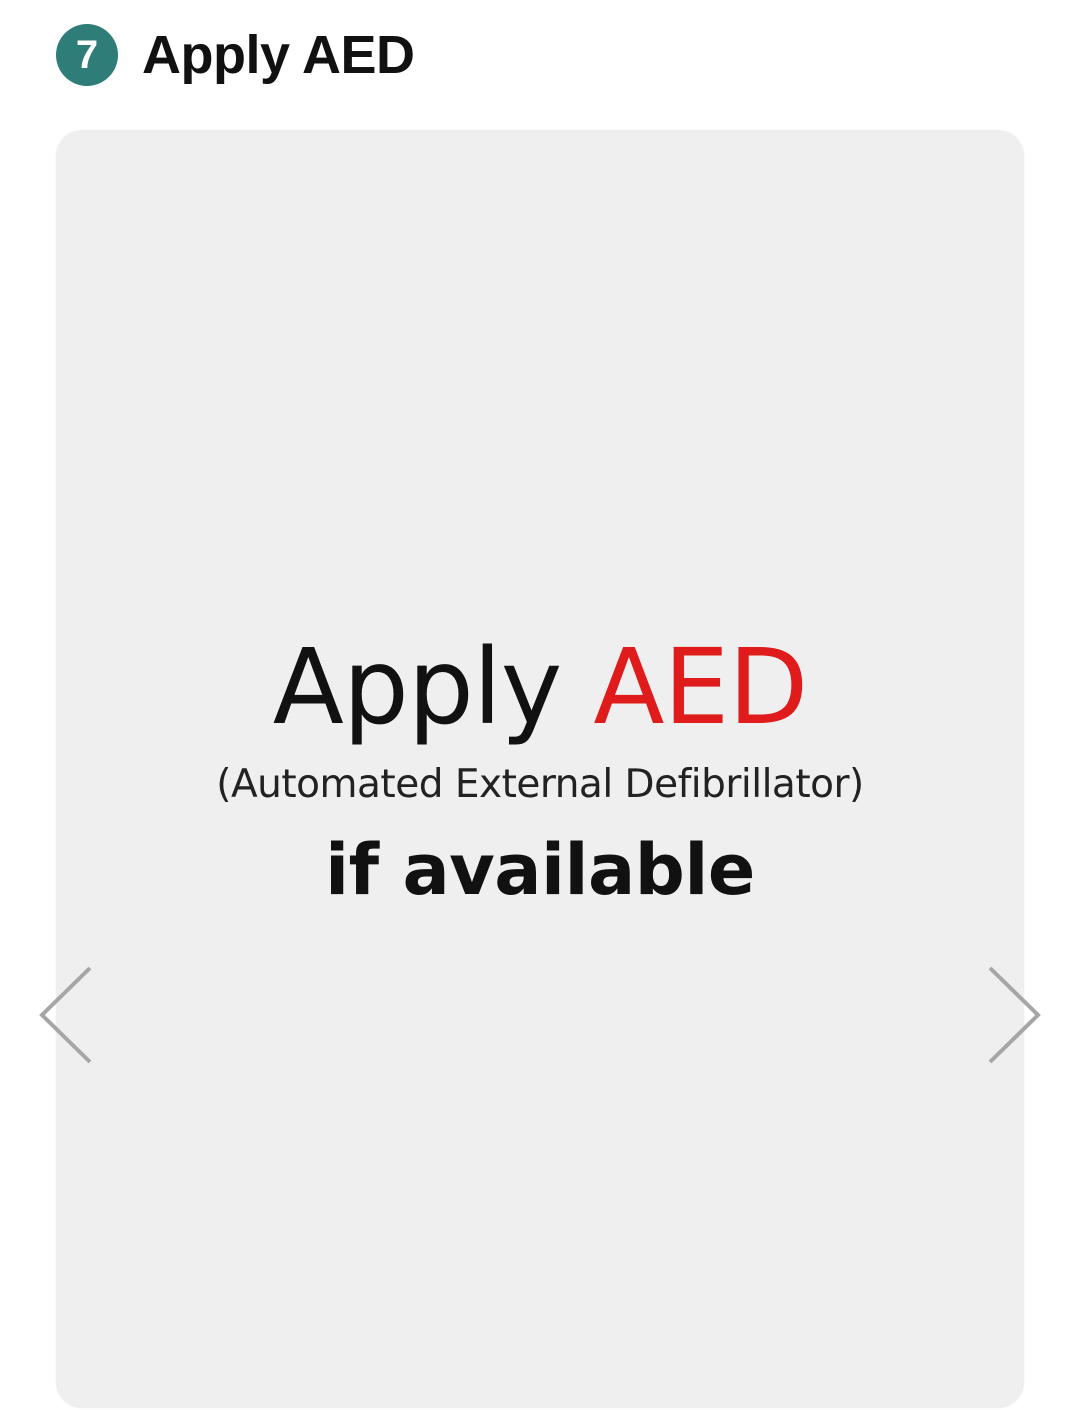 The image size is (1080, 1410). I want to click on slide-availability: if available, so click(540, 870).